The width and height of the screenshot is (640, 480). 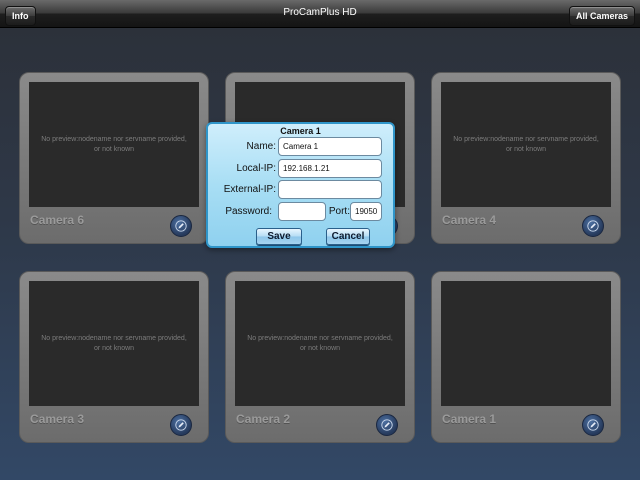 I want to click on external-ip-label: External-IP:, so click(x=249, y=189).